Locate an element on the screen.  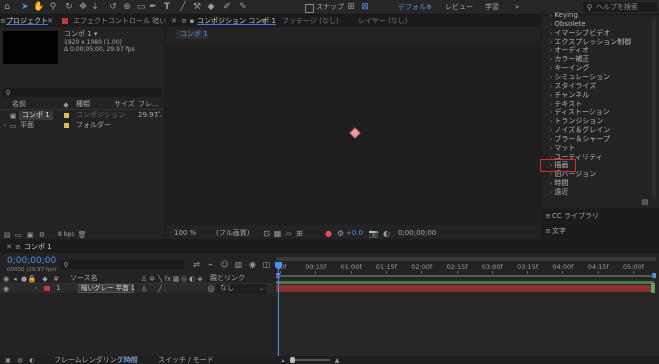
effect-category-item: › 時間 is located at coordinates (559, 183).